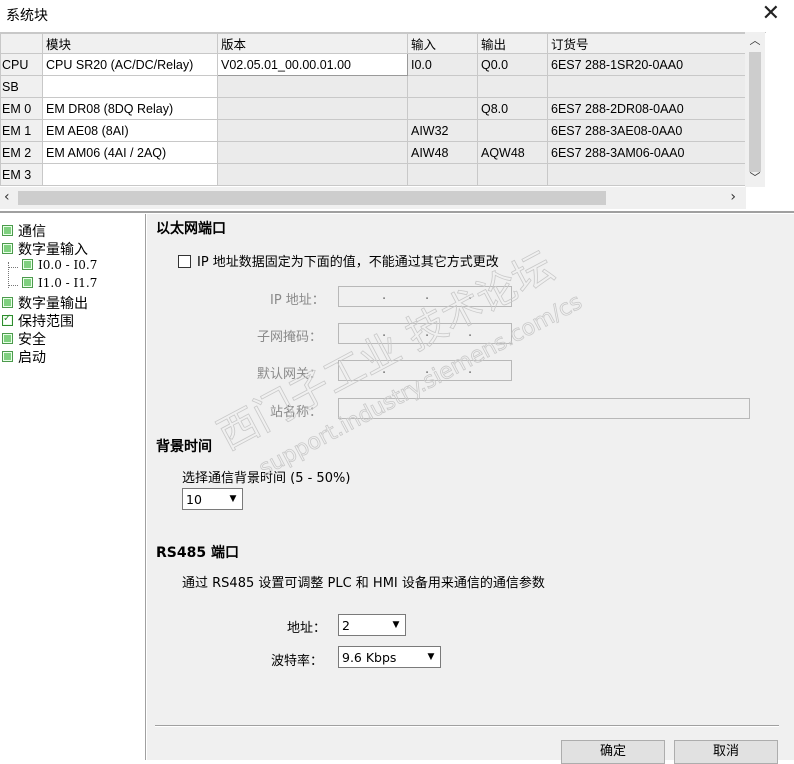  I want to click on background-time-select: 10 ▼, so click(212, 499).